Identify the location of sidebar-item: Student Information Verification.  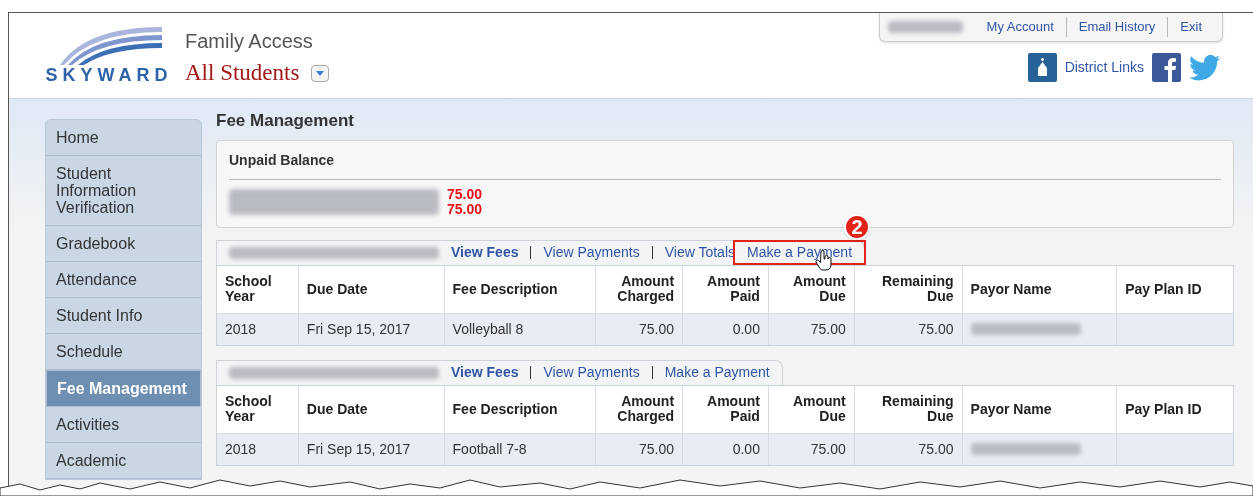
(123, 191).